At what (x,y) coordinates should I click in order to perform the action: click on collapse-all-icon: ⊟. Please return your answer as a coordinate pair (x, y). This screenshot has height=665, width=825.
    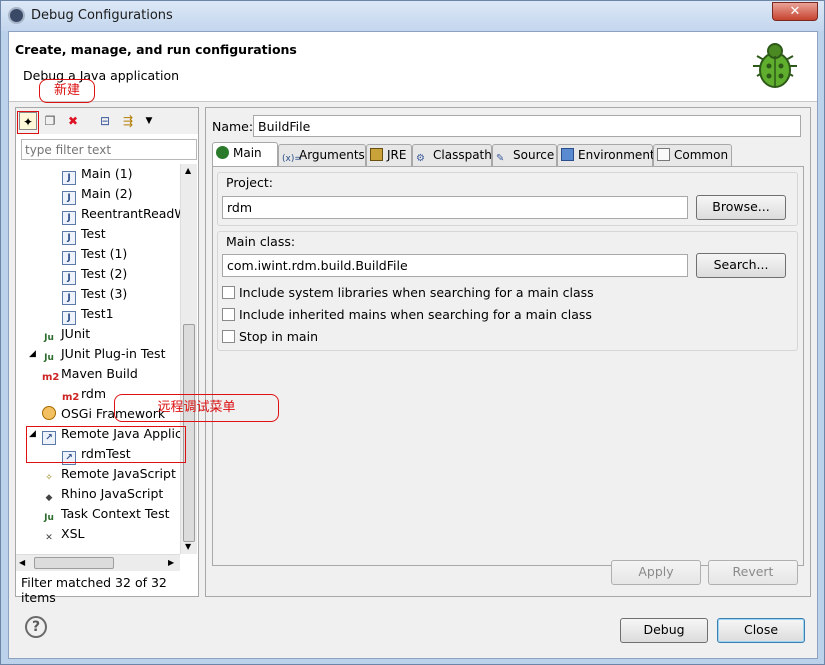
    Looking at the image, I should click on (105, 121).